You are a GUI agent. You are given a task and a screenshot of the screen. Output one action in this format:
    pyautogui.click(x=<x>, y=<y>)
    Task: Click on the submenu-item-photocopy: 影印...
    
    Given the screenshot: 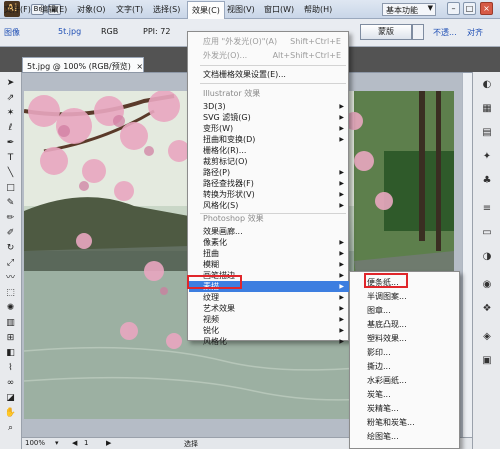 What is the action you would take?
    pyautogui.click(x=405, y=352)
    